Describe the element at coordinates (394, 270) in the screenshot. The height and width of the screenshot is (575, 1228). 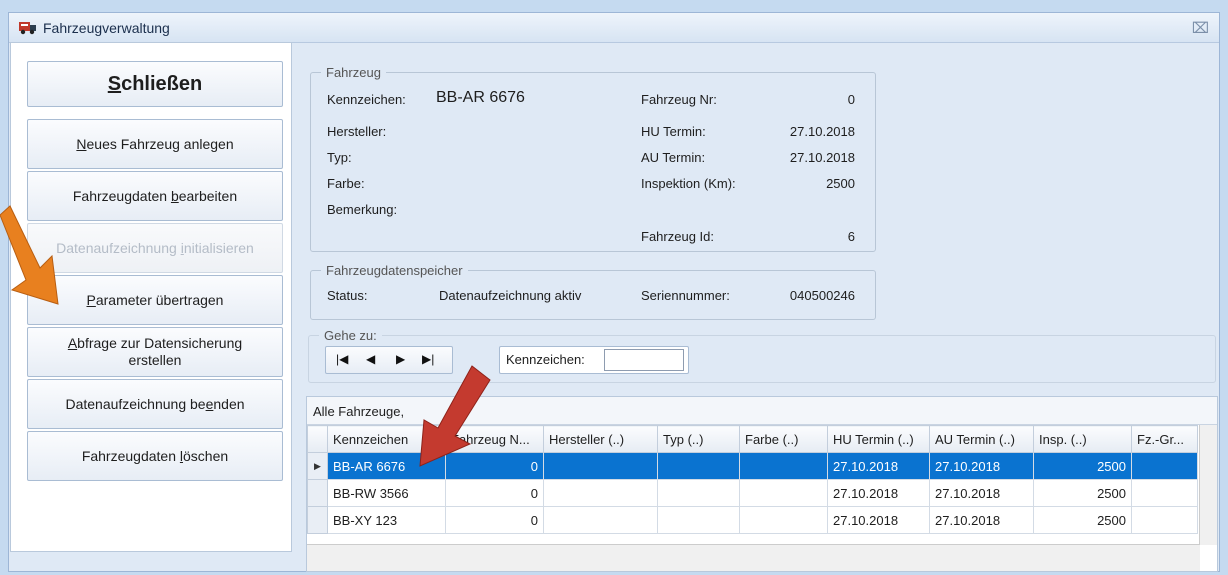
I see `storage-group-label: Fahrzeugdatenspeicher` at that location.